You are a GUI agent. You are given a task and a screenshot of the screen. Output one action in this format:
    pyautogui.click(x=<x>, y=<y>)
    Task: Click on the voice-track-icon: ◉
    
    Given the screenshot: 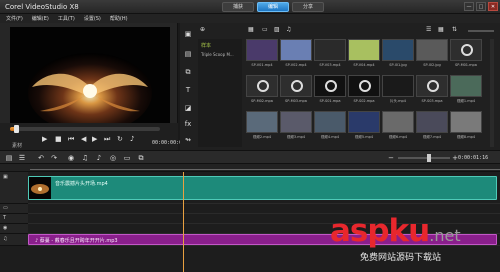 What is the action you would take?
    pyautogui.click(x=5, y=228)
    